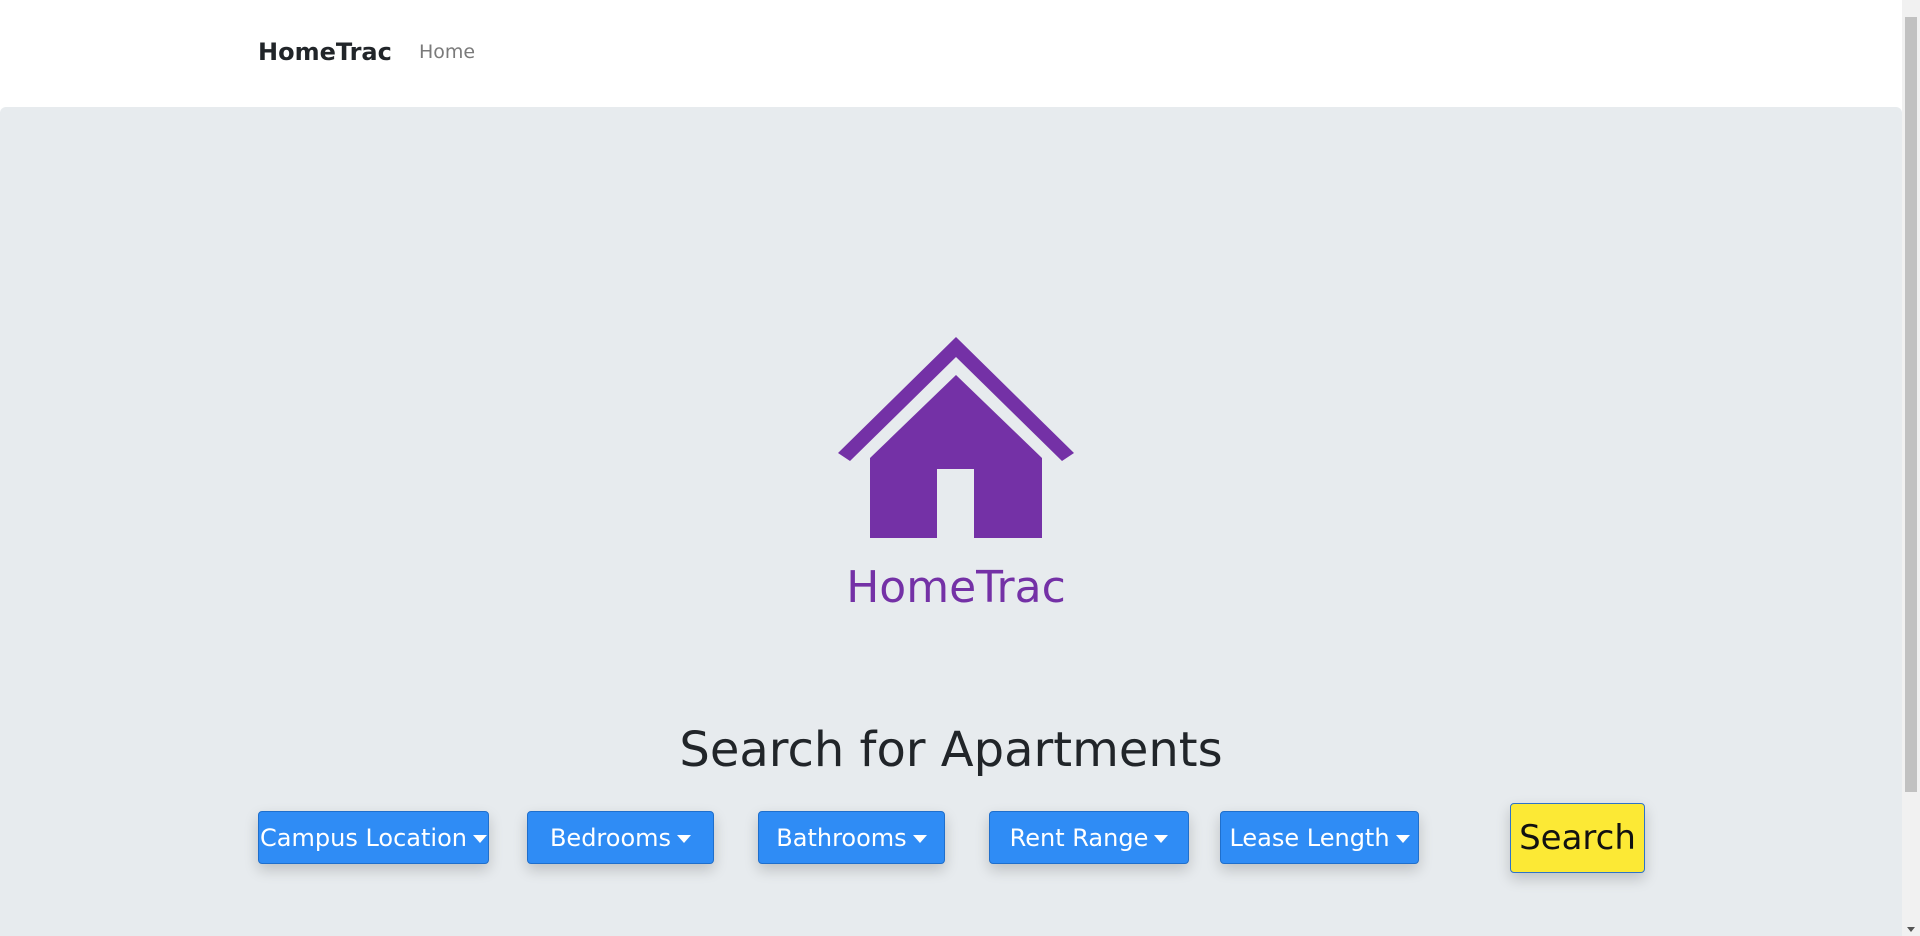 This screenshot has width=1920, height=936. Describe the element at coordinates (956, 587) in the screenshot. I see `logo-text: HomeTrac` at that location.